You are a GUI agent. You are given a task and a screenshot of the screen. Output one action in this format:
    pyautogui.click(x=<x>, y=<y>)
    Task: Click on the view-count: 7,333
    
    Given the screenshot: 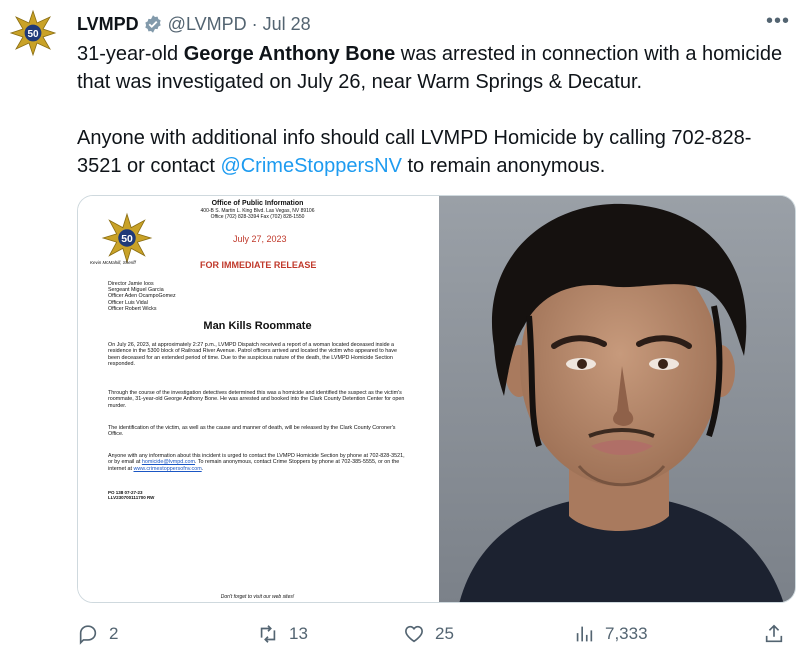 What is the action you would take?
    pyautogui.click(x=626, y=633)
    